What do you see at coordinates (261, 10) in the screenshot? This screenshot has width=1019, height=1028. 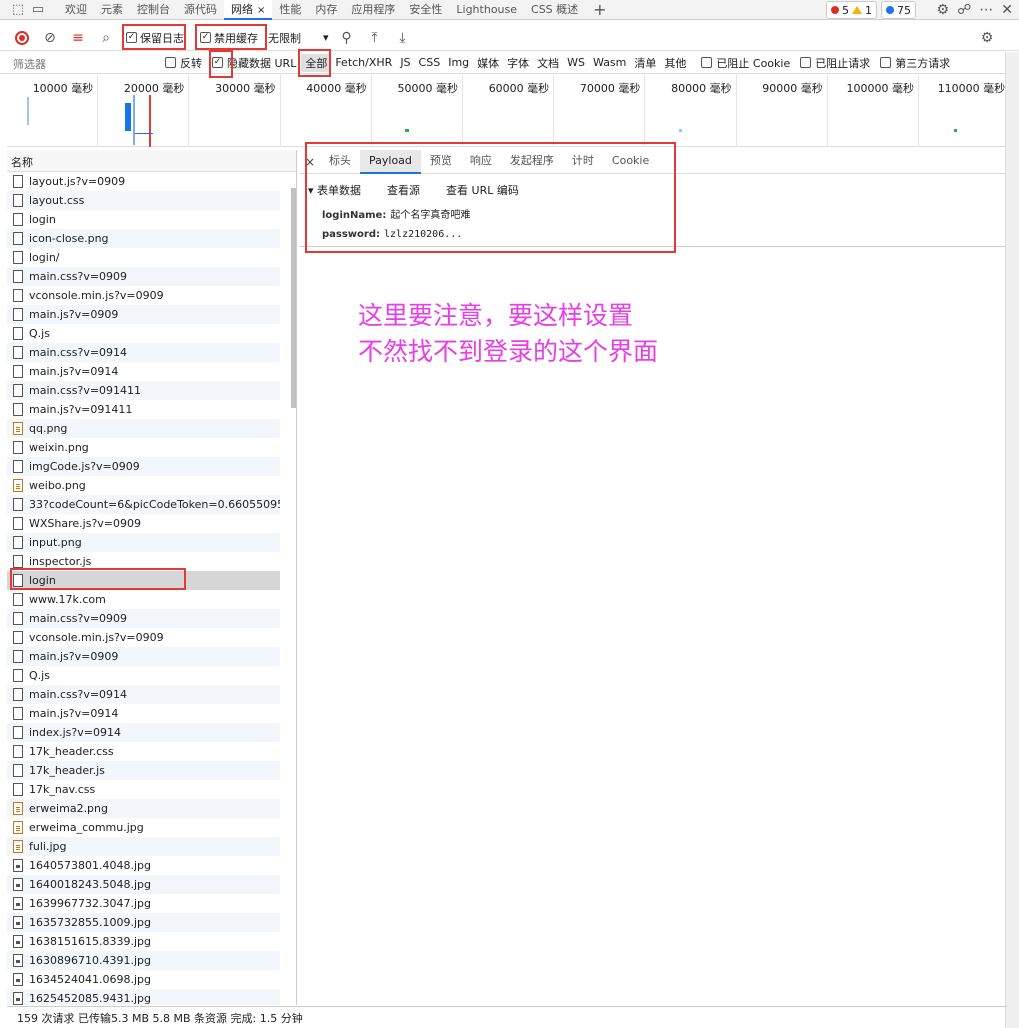 I see `close-tab-icon: ×` at bounding box center [261, 10].